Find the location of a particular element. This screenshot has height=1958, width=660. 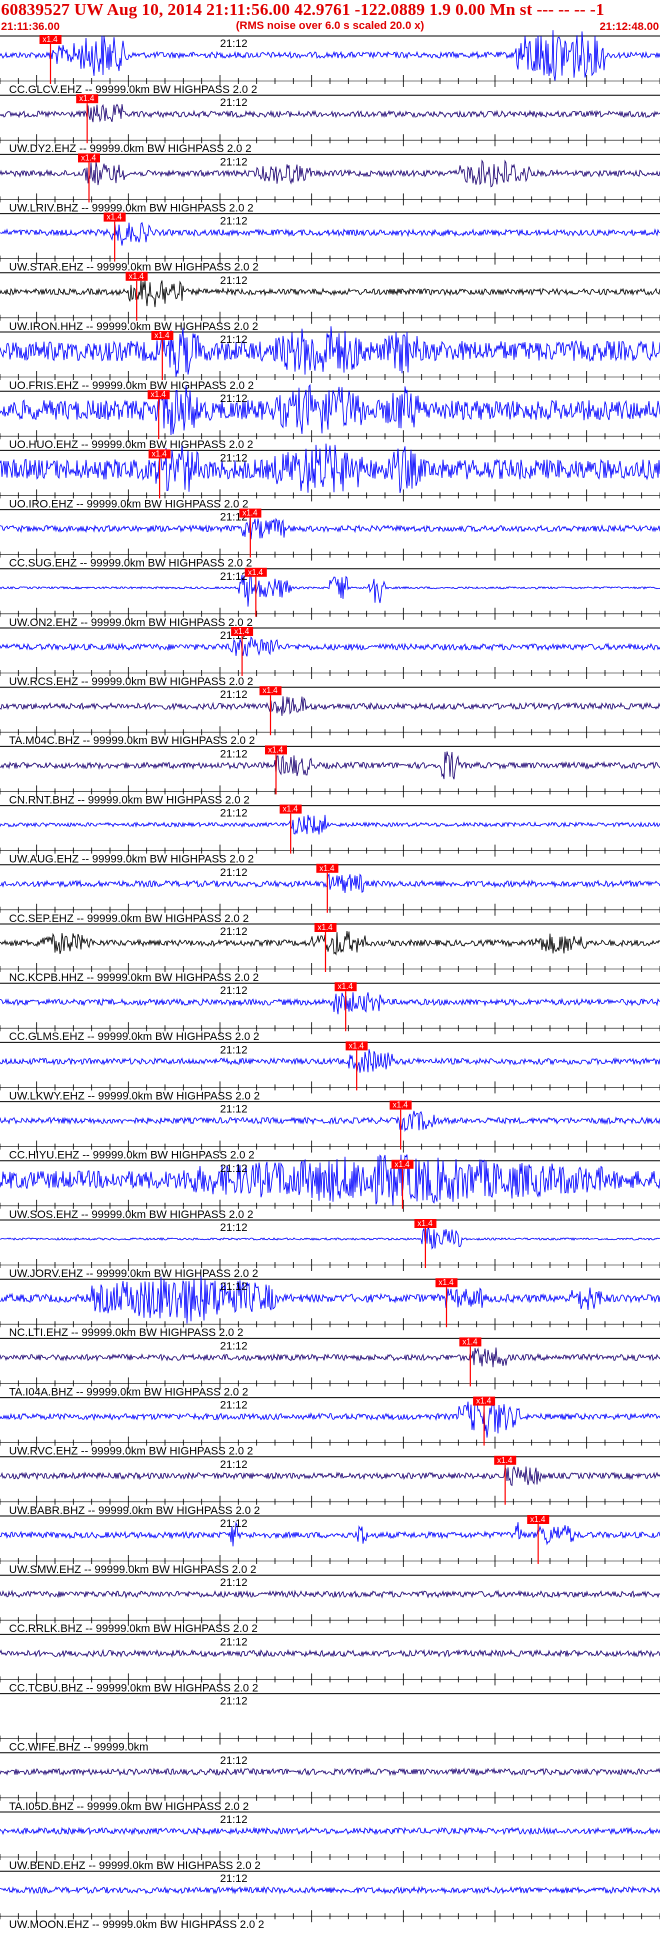

trace-row: 21:12 CC.WIFE.BHZ -- 99999.0km is located at coordinates (330, 1723).